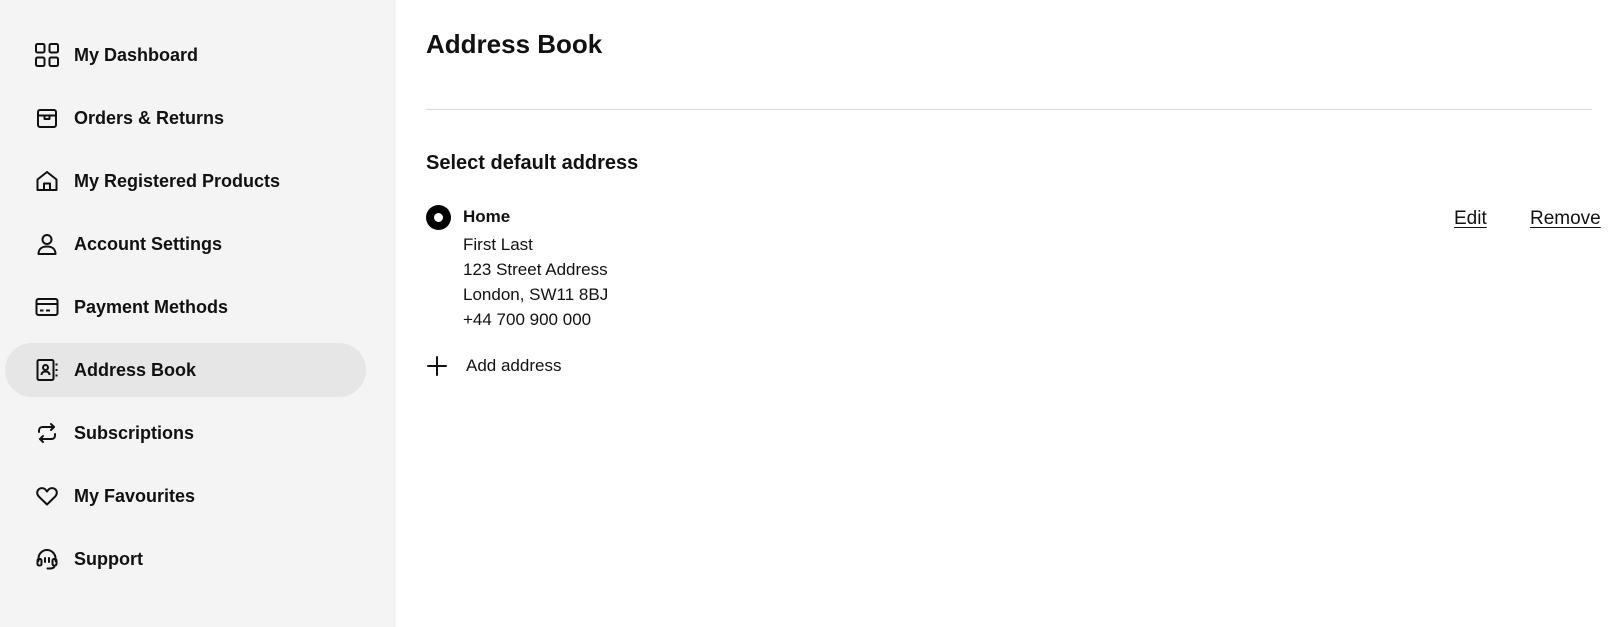 This screenshot has width=1621, height=627. Describe the element at coordinates (514, 365) in the screenshot. I see `add-address-label: Add address` at that location.